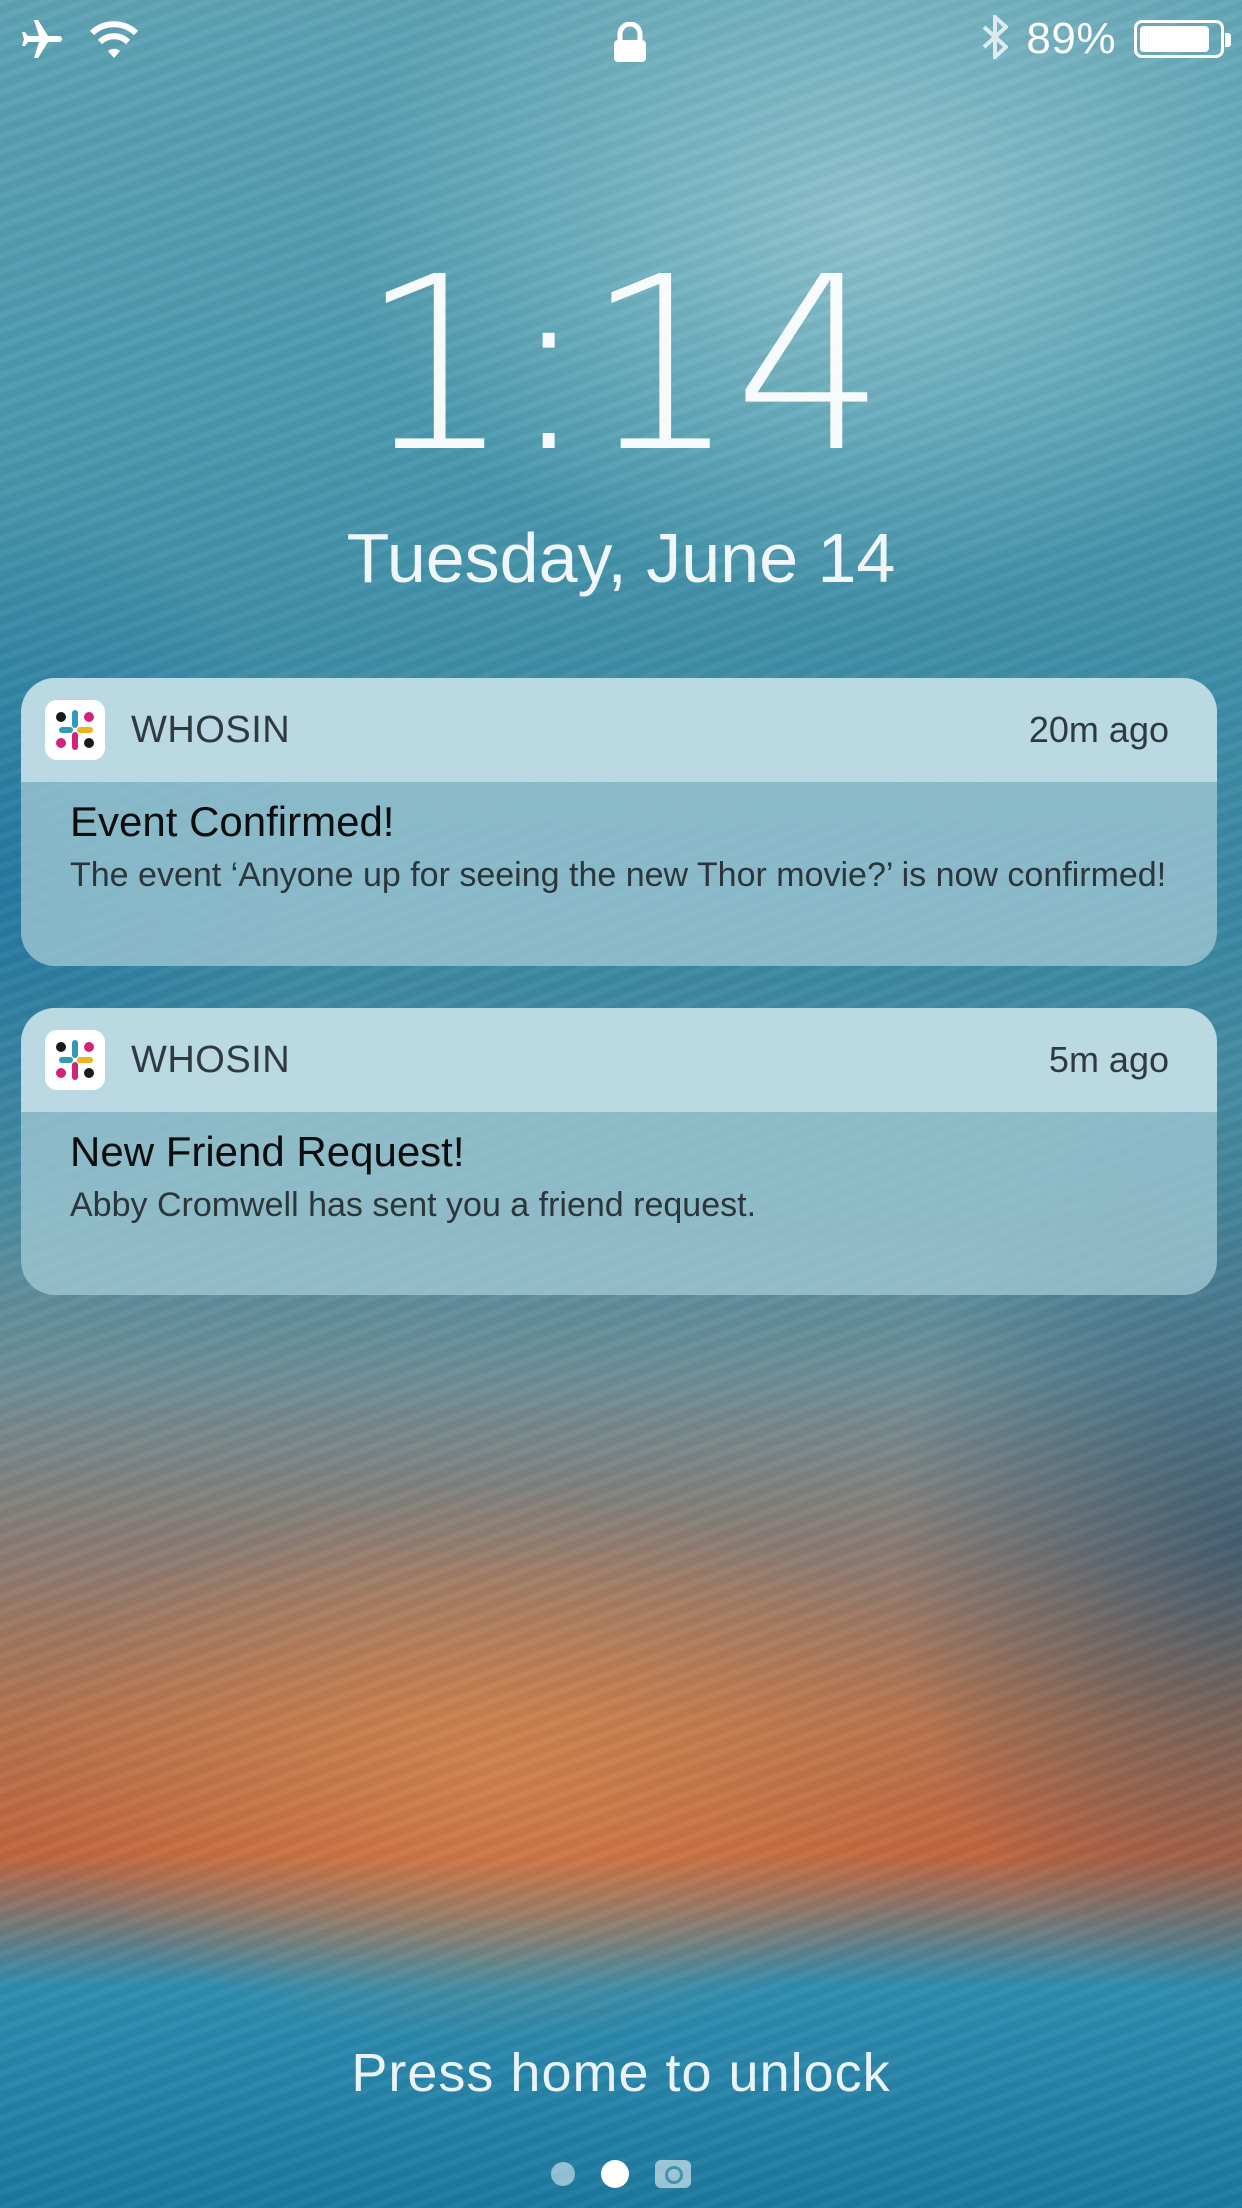 The height and width of the screenshot is (2208, 1242). Describe the element at coordinates (1071, 38) in the screenshot. I see `battery-percent: 89%` at that location.